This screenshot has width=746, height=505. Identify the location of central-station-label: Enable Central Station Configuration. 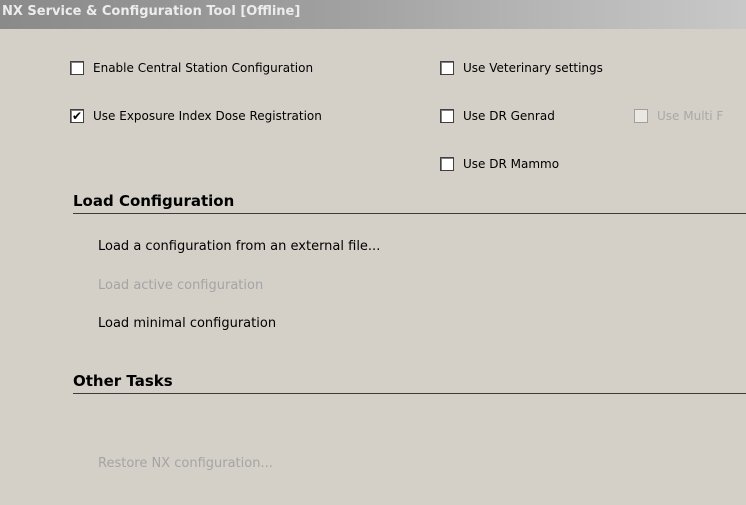
(203, 68).